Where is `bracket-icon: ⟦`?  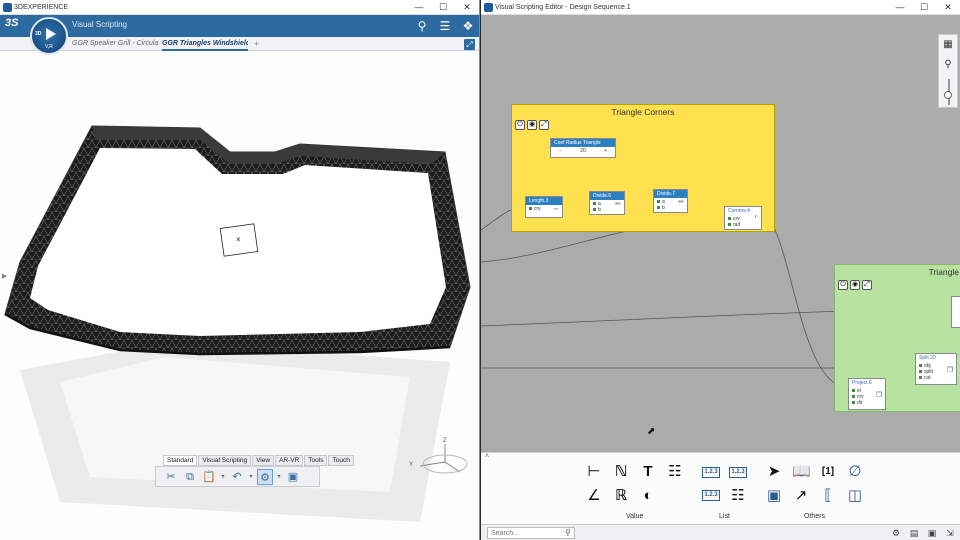 bracket-icon: ⟦ is located at coordinates (828, 496).